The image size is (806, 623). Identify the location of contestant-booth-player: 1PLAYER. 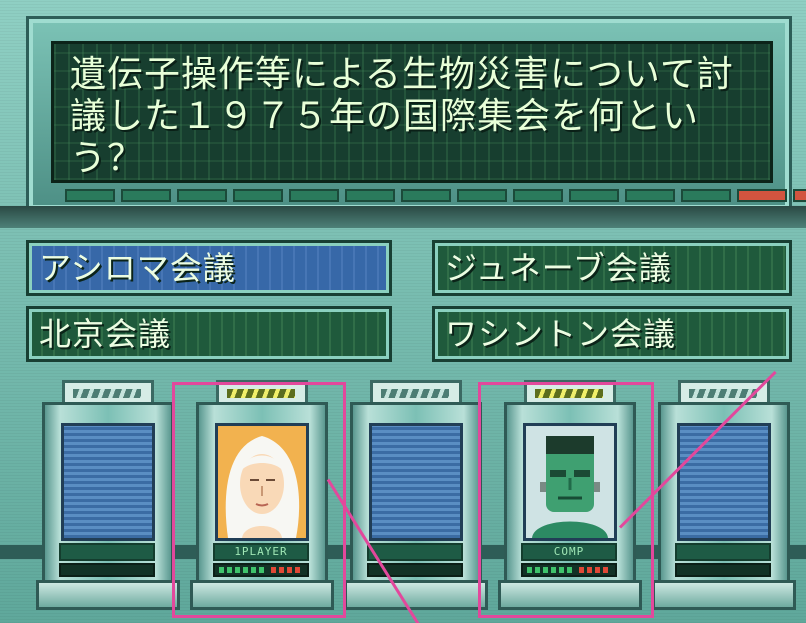
(262, 496).